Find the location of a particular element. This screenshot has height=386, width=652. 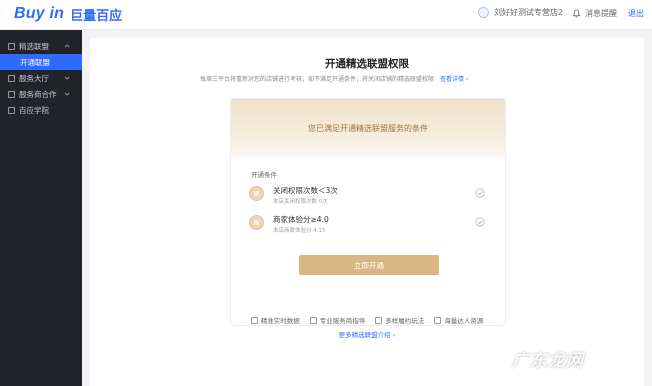

messages-label: 消息提醒 is located at coordinates (601, 13).